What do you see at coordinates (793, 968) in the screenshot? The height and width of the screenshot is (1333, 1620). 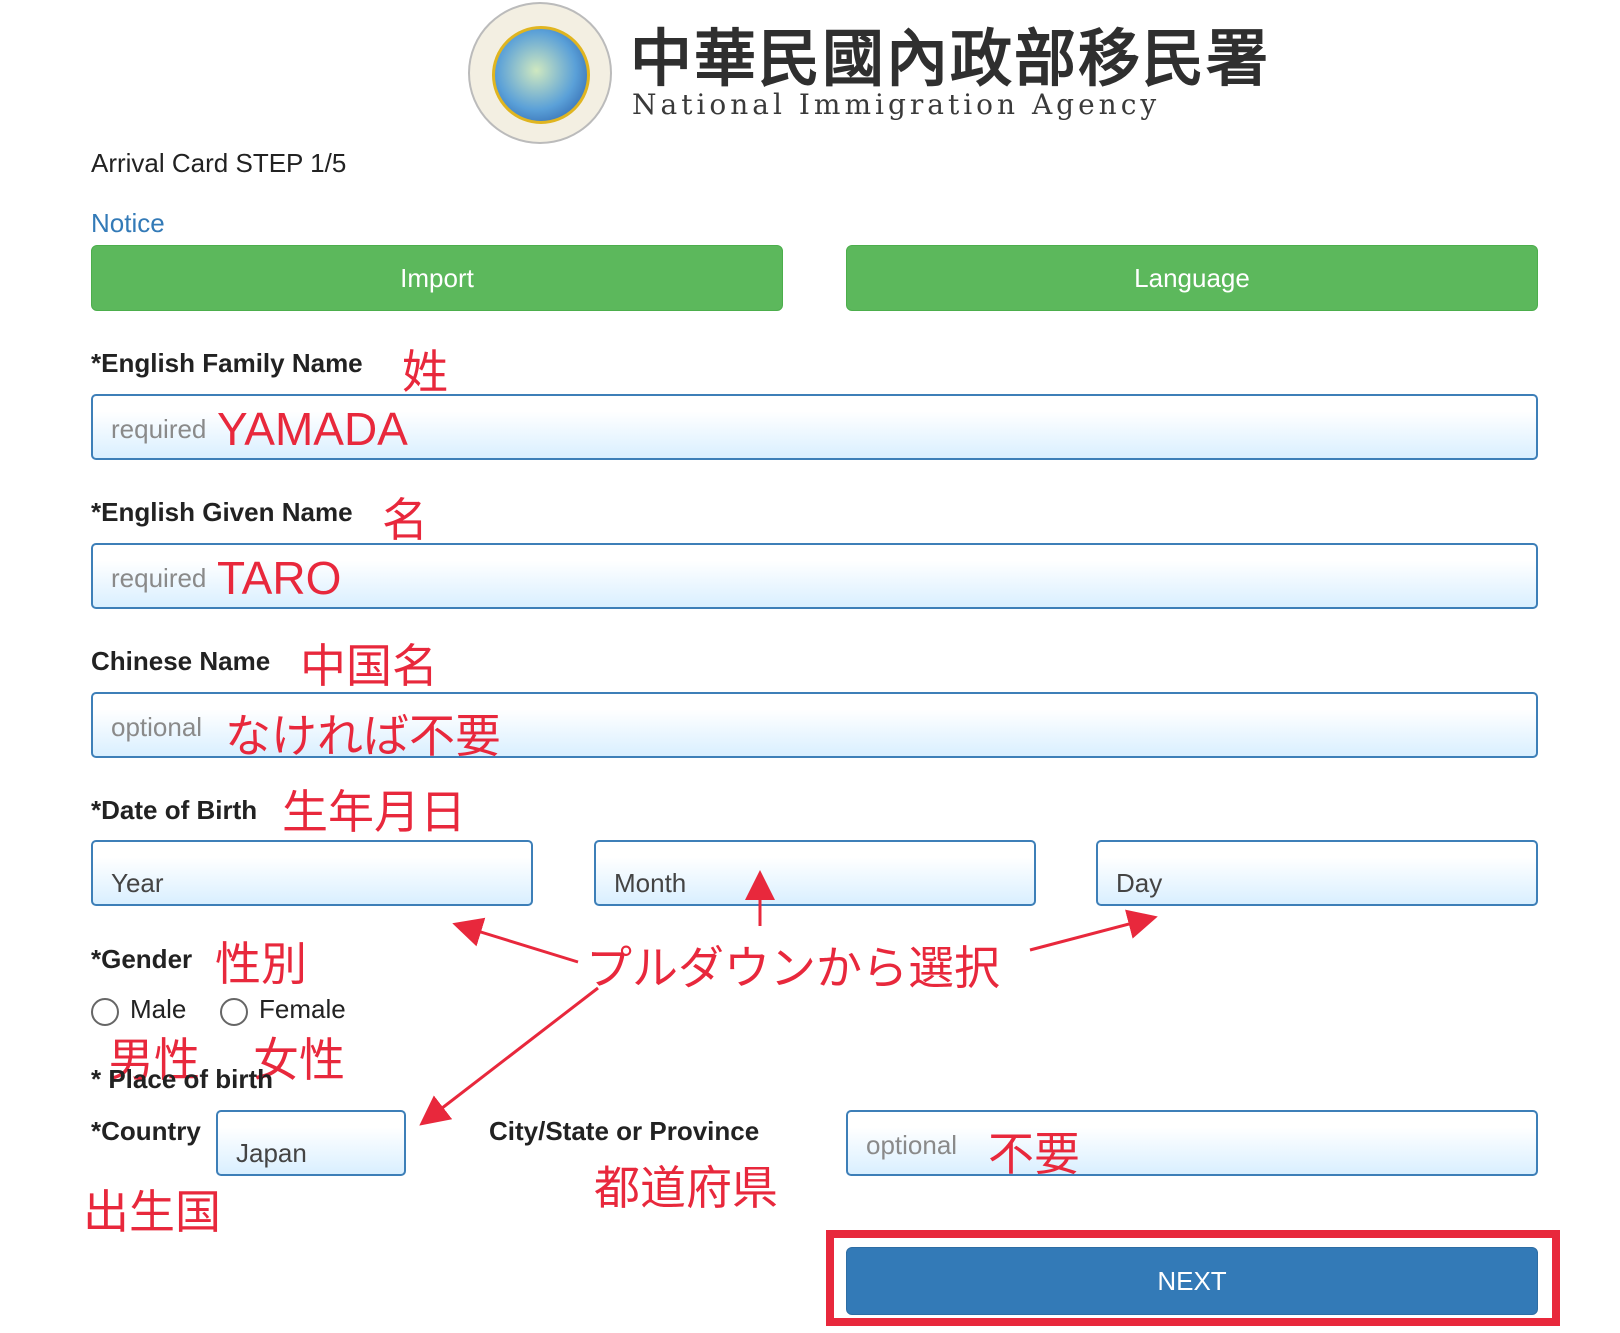 I see `pulldown-annotation: プルダウンから選択` at bounding box center [793, 968].